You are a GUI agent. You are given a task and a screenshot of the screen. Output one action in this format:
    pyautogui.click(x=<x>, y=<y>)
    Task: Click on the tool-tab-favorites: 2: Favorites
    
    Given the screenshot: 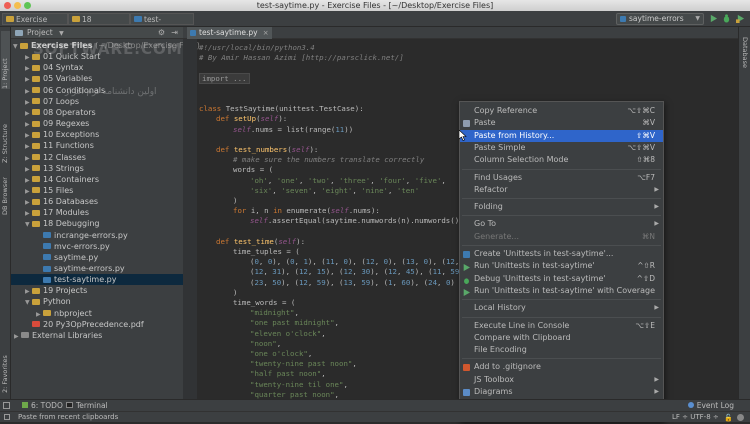 What is the action you would take?
    pyautogui.click(x=5, y=368)
    